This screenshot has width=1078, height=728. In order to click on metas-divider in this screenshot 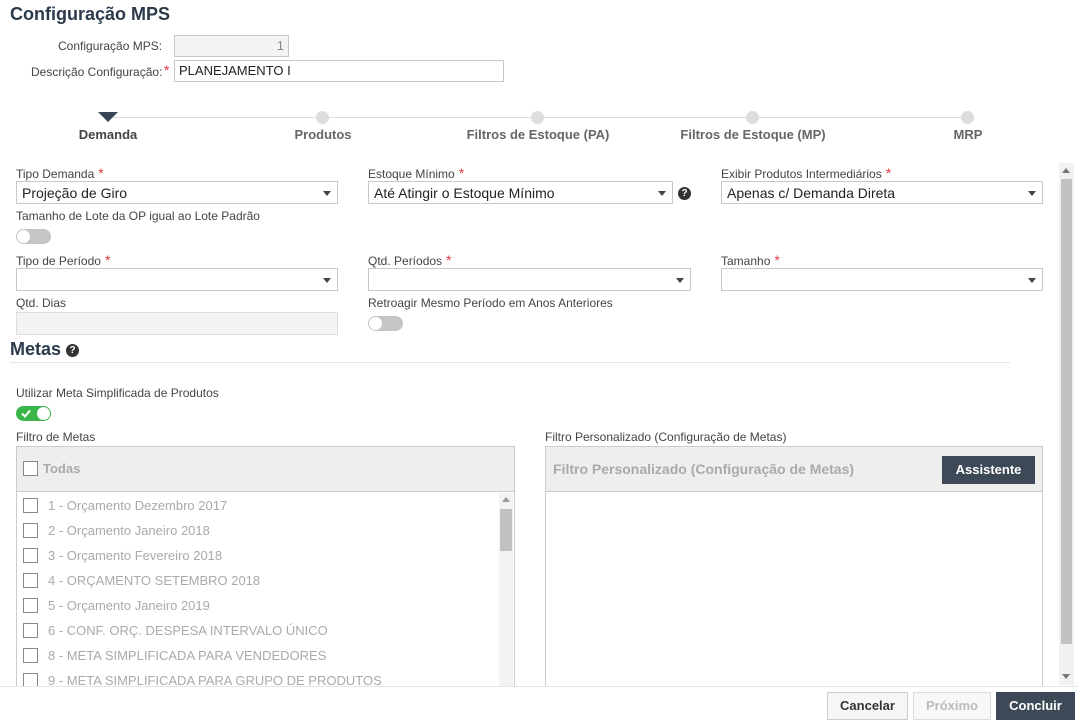, I will do `click(510, 362)`.